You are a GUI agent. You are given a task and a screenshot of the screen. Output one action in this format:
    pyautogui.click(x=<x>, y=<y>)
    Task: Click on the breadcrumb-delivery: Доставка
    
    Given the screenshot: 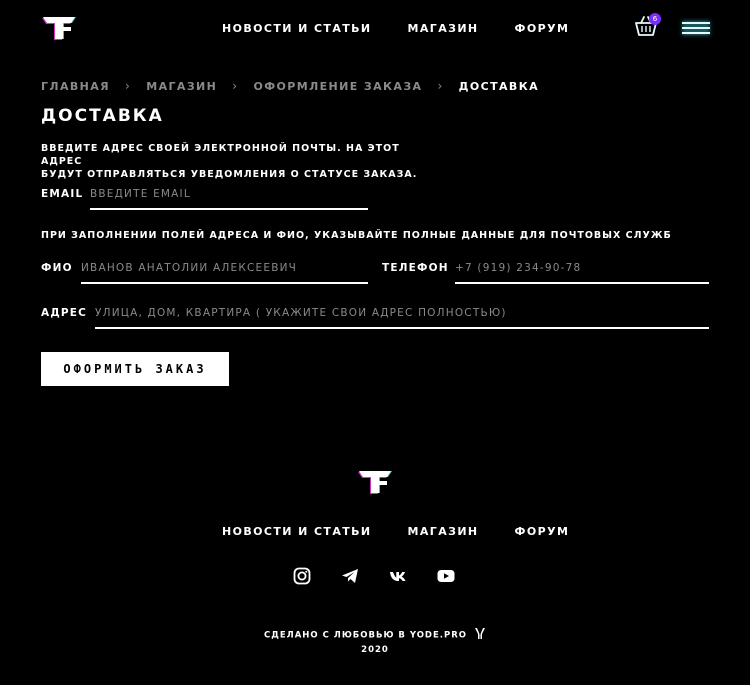 What is the action you would take?
    pyautogui.click(x=498, y=86)
    